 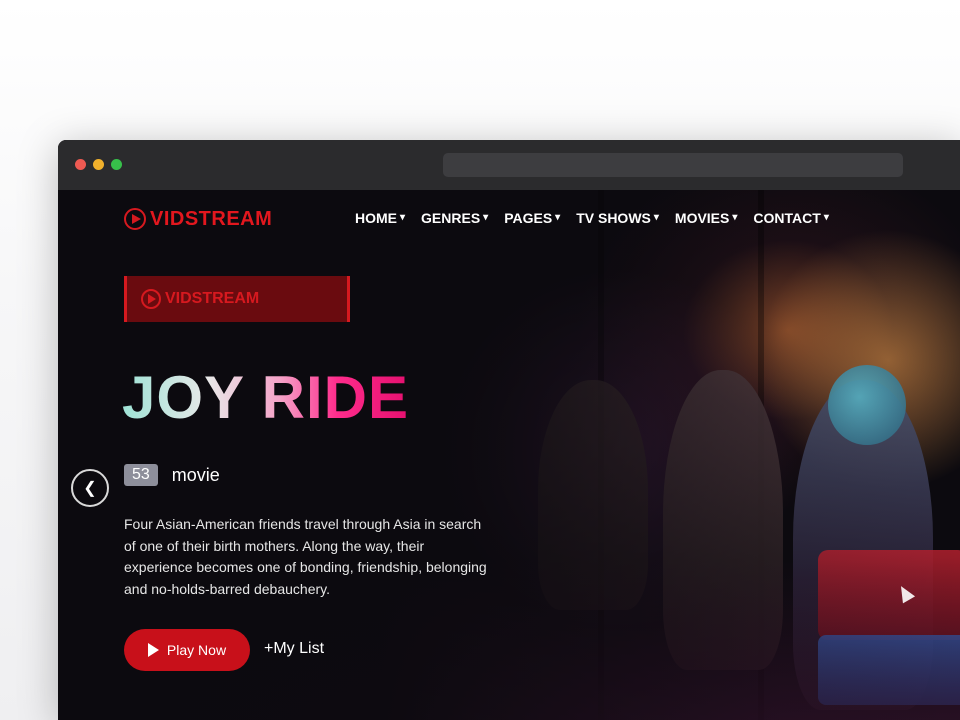 I want to click on nav-item-genres: GENRES ▾, so click(x=454, y=218).